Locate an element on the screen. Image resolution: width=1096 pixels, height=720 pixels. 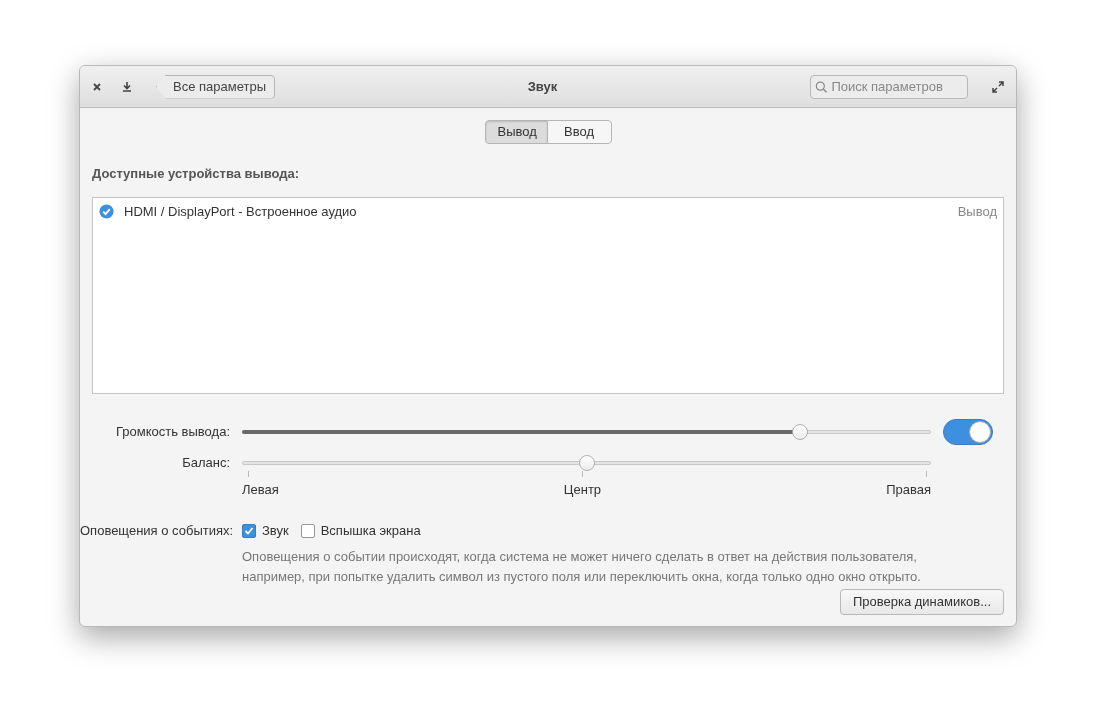
balance-mark: Центр is located at coordinates (582, 489).